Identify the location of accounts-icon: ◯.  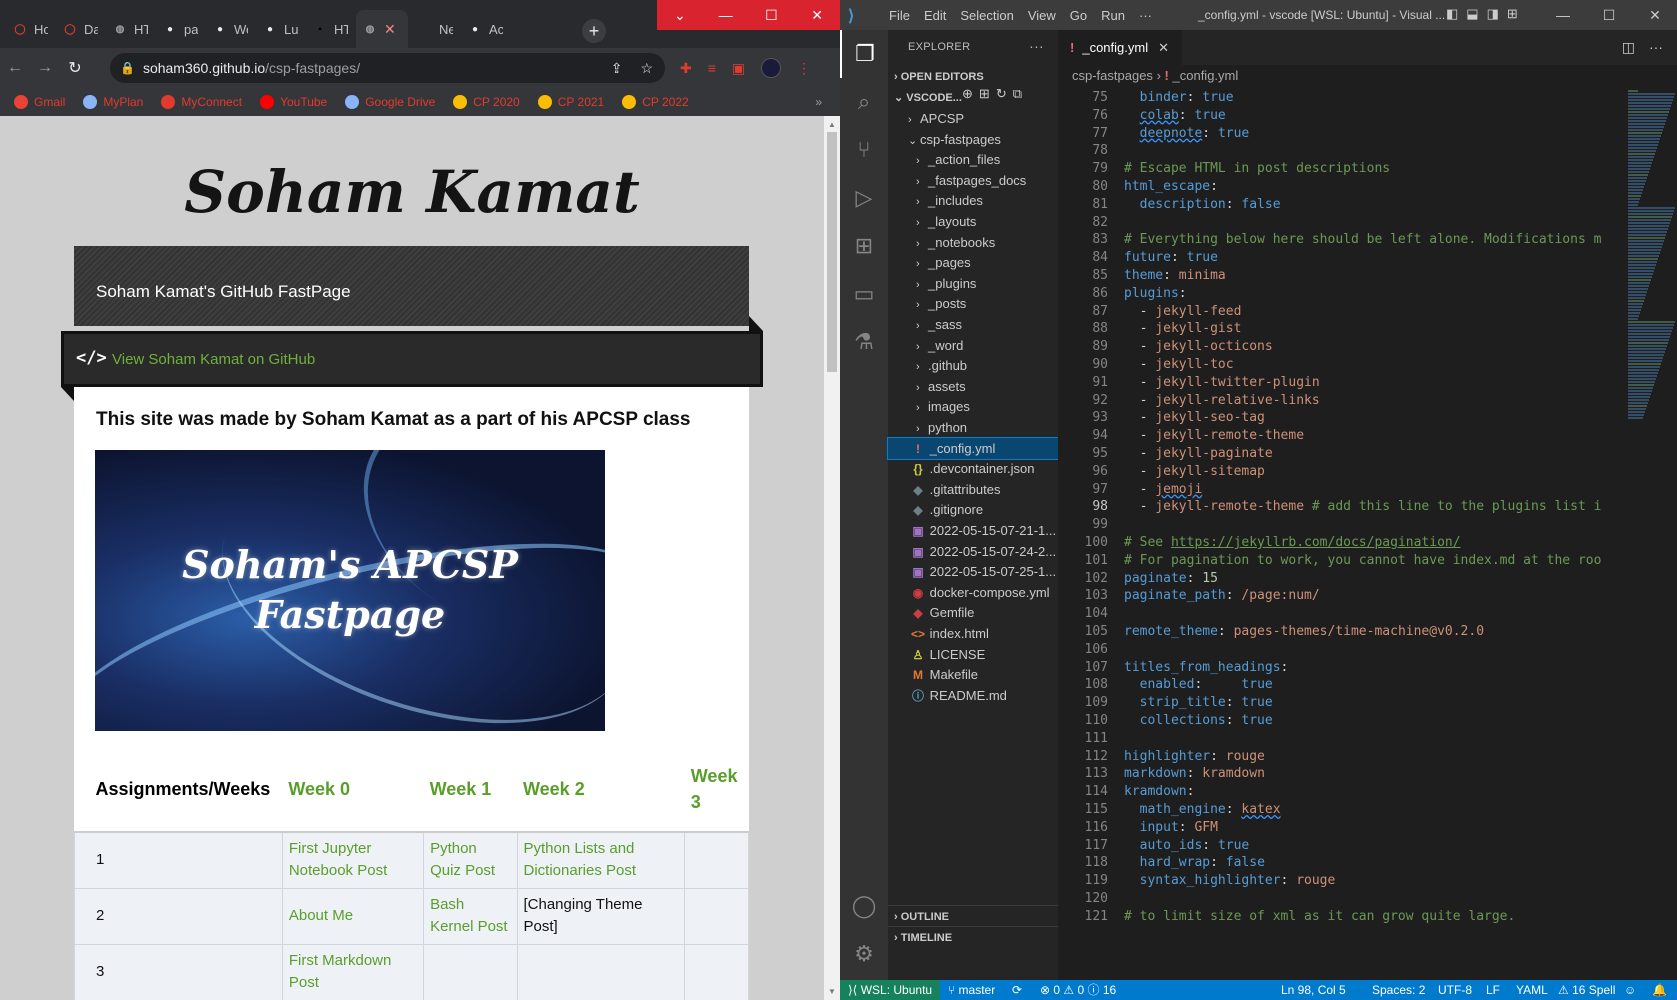
(864, 906).